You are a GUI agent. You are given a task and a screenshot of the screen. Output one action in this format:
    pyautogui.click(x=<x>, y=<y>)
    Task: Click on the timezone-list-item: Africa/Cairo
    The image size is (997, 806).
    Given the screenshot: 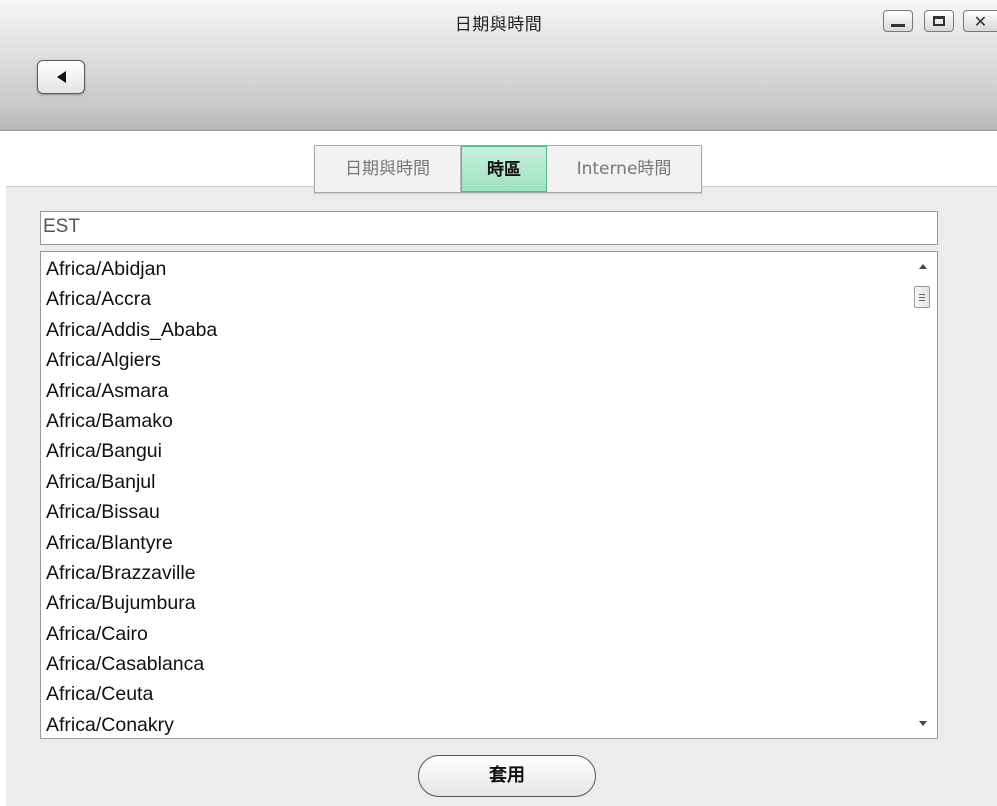 What is the action you would take?
    pyautogui.click(x=131, y=634)
    